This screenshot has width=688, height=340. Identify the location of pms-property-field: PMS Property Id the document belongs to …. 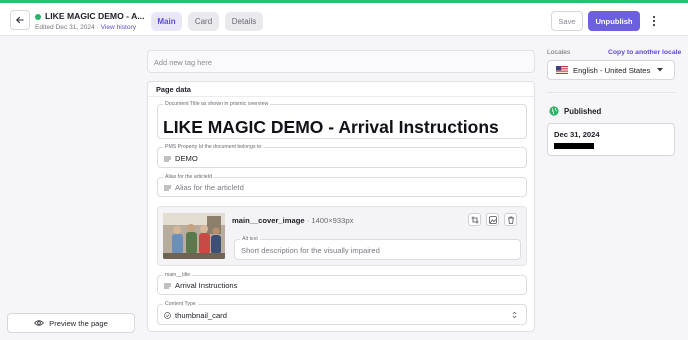
(342, 156).